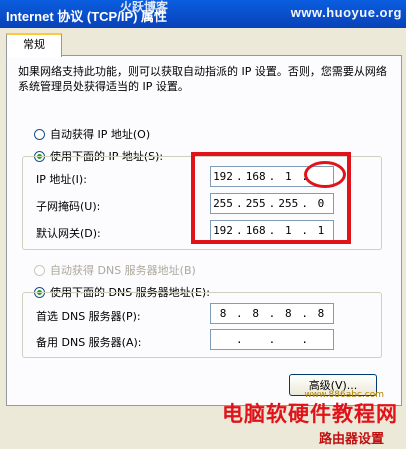 This screenshot has height=449, width=406. I want to click on footer-watermark-title: 电脑软硬件教程网, so click(310, 414).